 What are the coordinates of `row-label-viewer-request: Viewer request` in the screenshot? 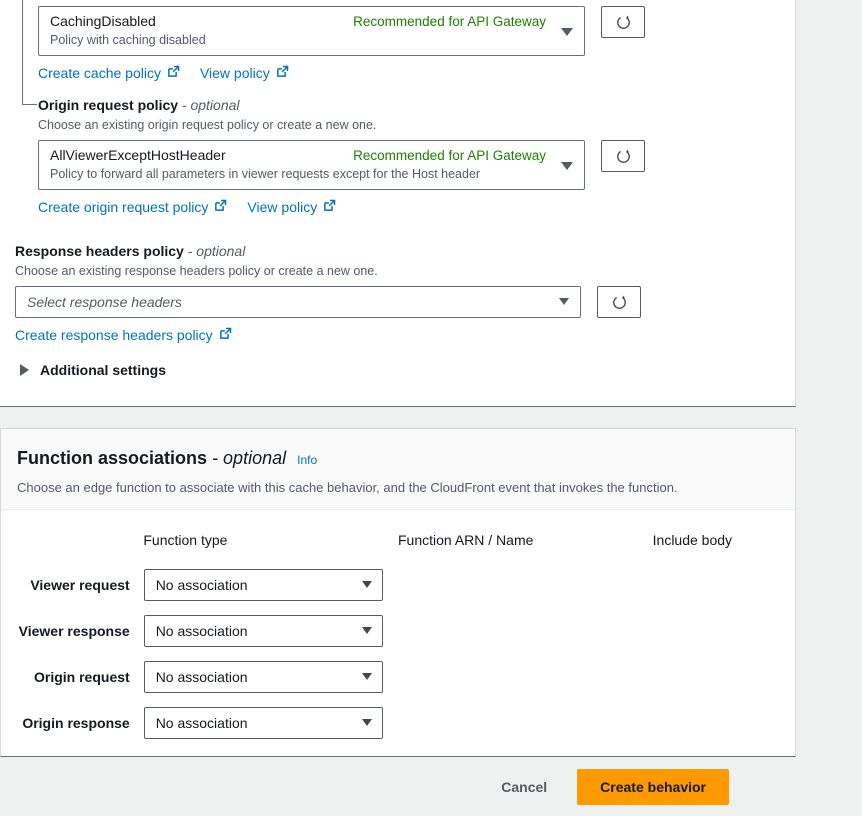 It's located at (80, 585).